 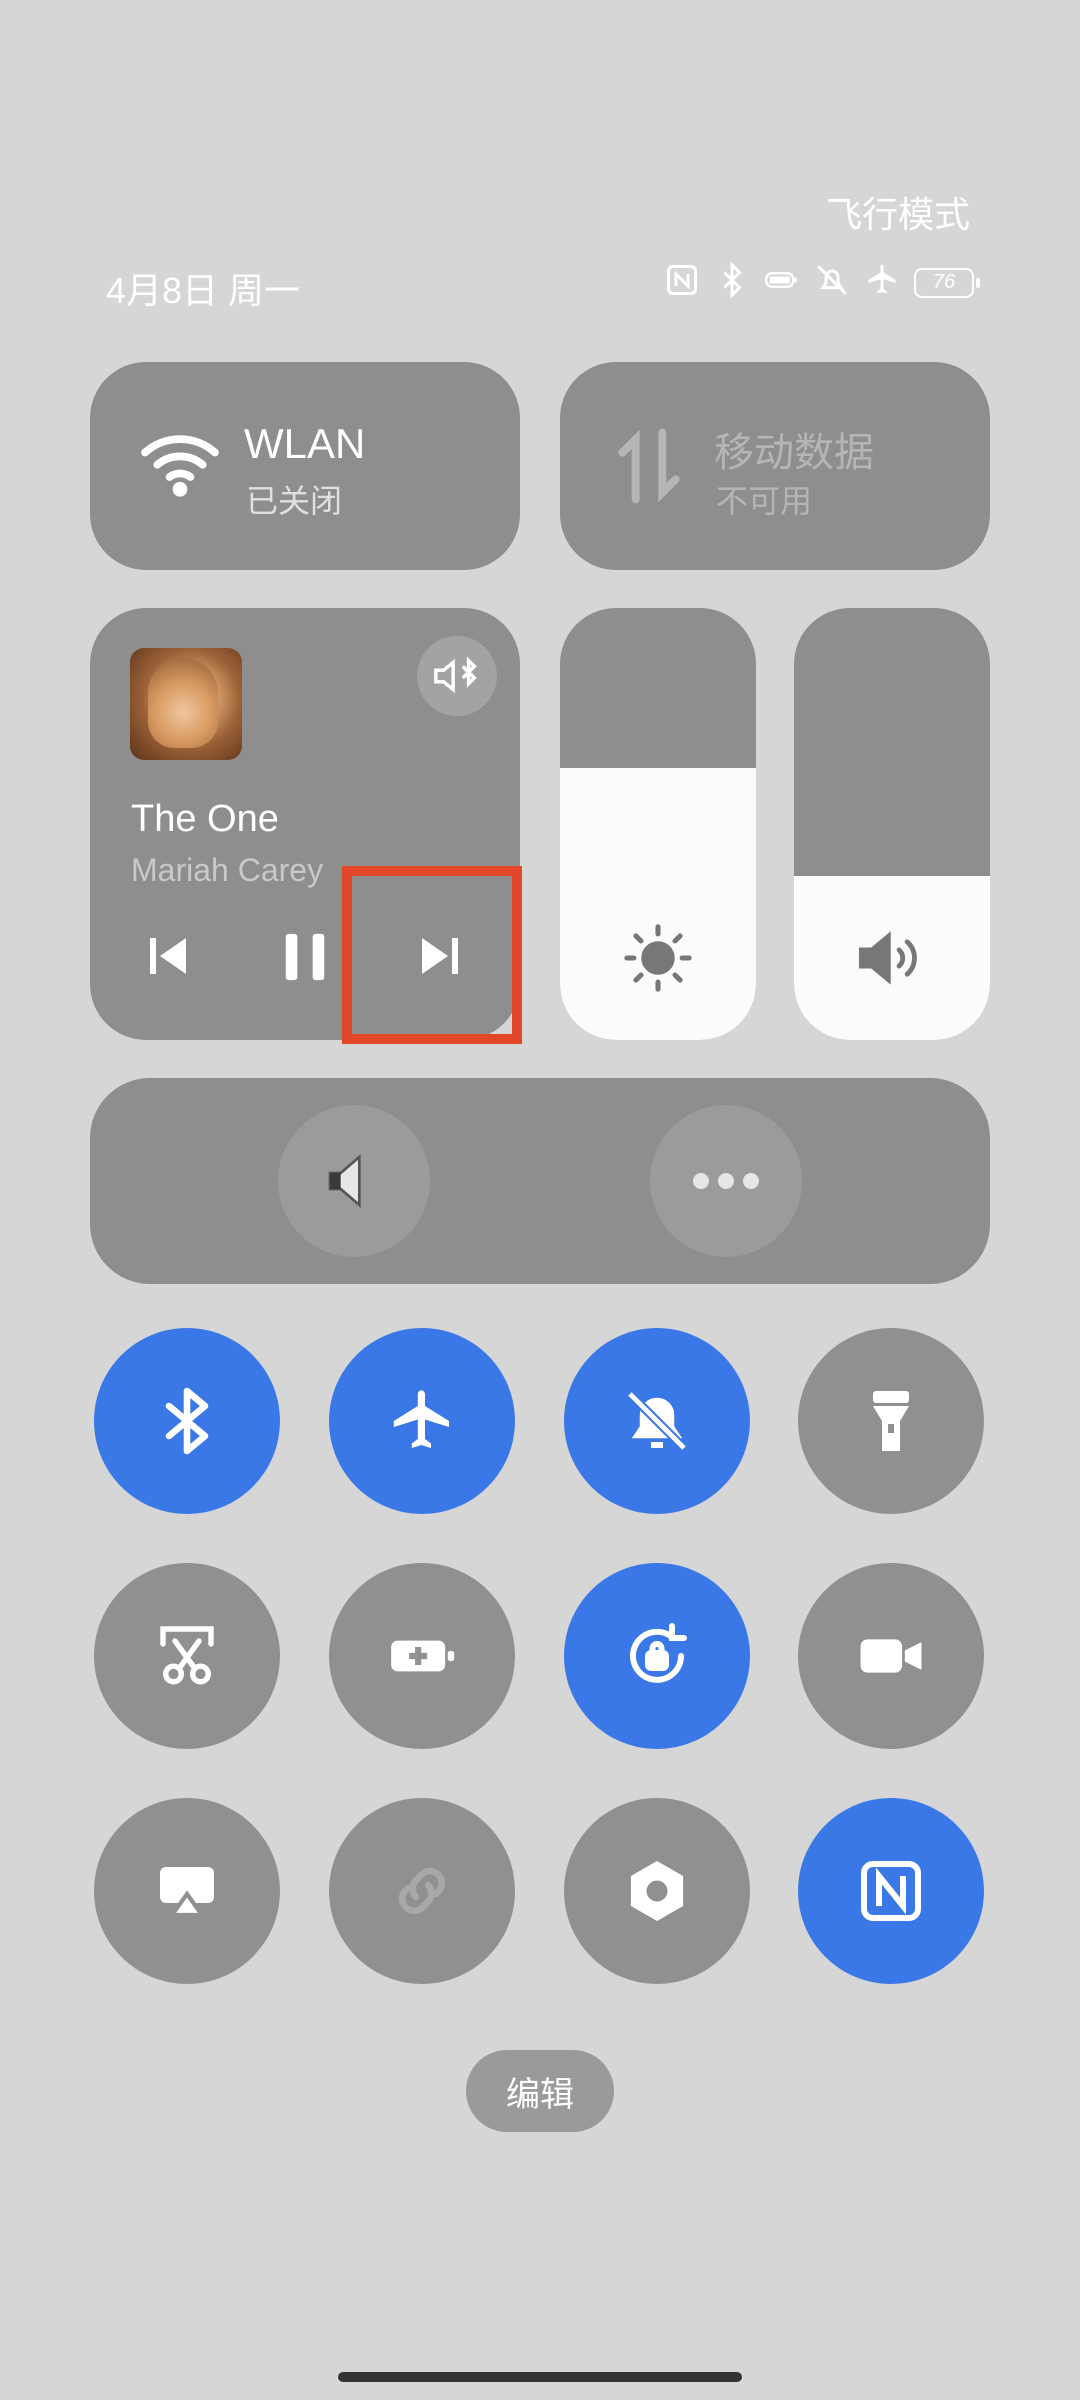 I want to click on volume-slider, so click(x=892, y=824).